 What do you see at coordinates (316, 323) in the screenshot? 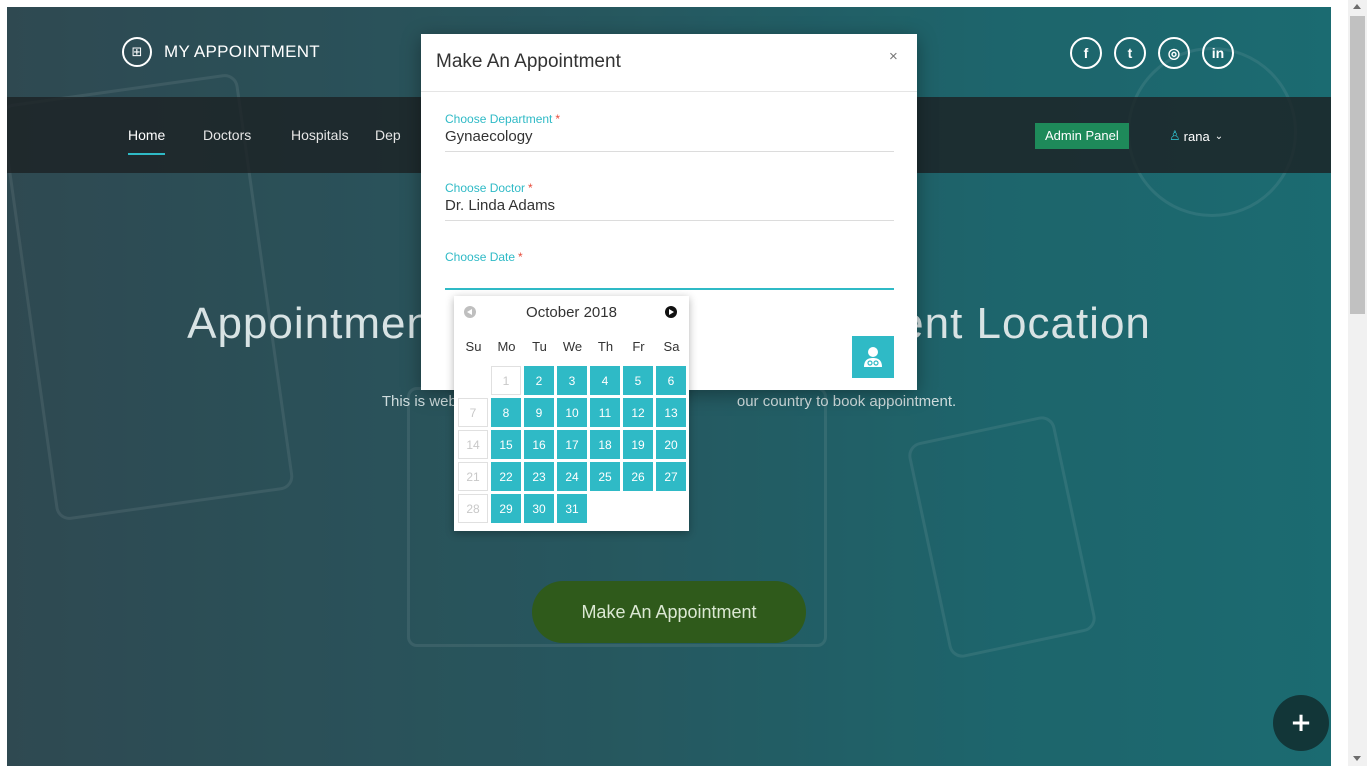
I see `hero-title-left: Appointment` at bounding box center [316, 323].